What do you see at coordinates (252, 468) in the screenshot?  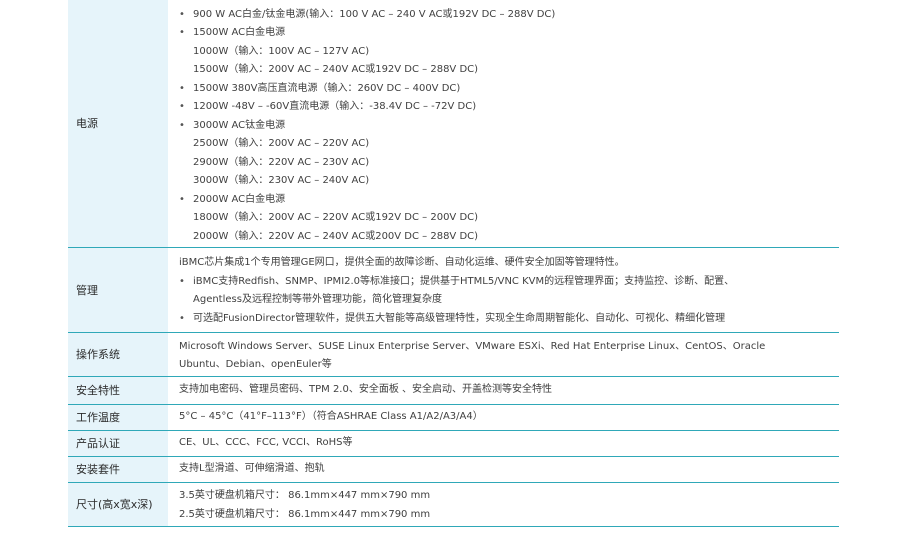 I see `spec-line: 支持L型滑道、可伸缩滑道、抱轨` at bounding box center [252, 468].